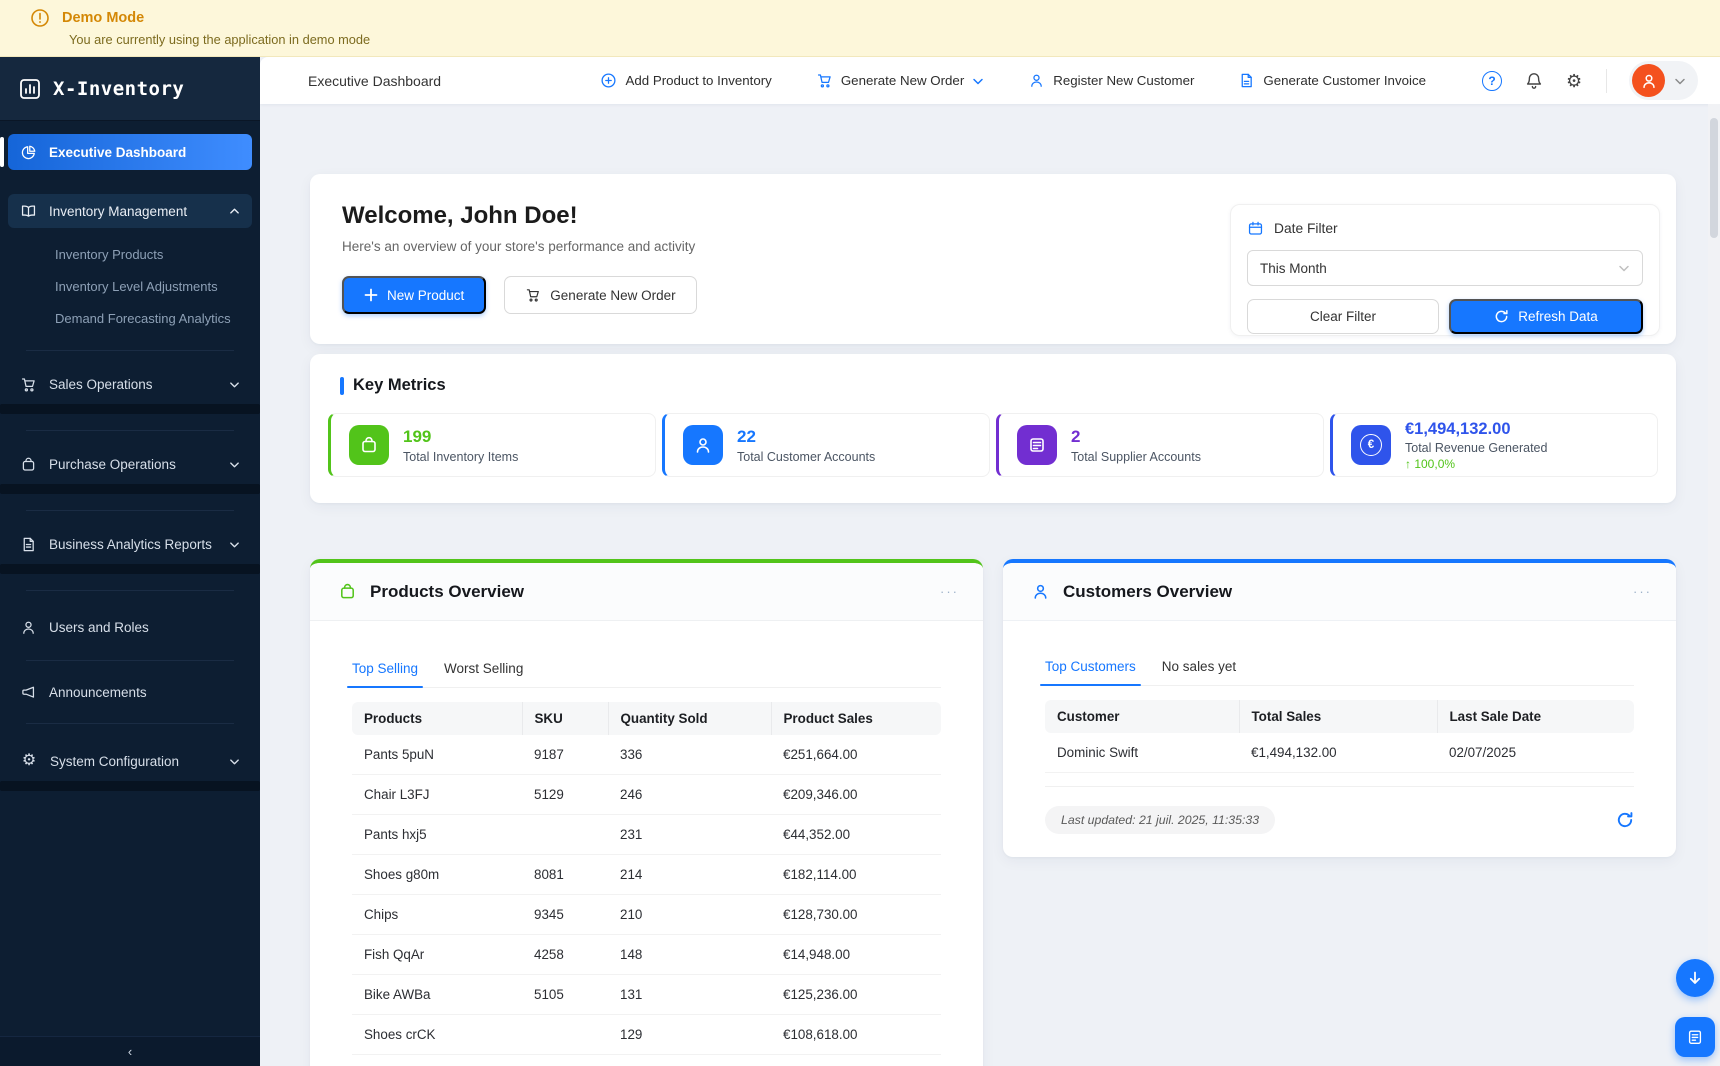 This screenshot has width=1720, height=1066. I want to click on notifications-bell-icon, so click(1534, 81).